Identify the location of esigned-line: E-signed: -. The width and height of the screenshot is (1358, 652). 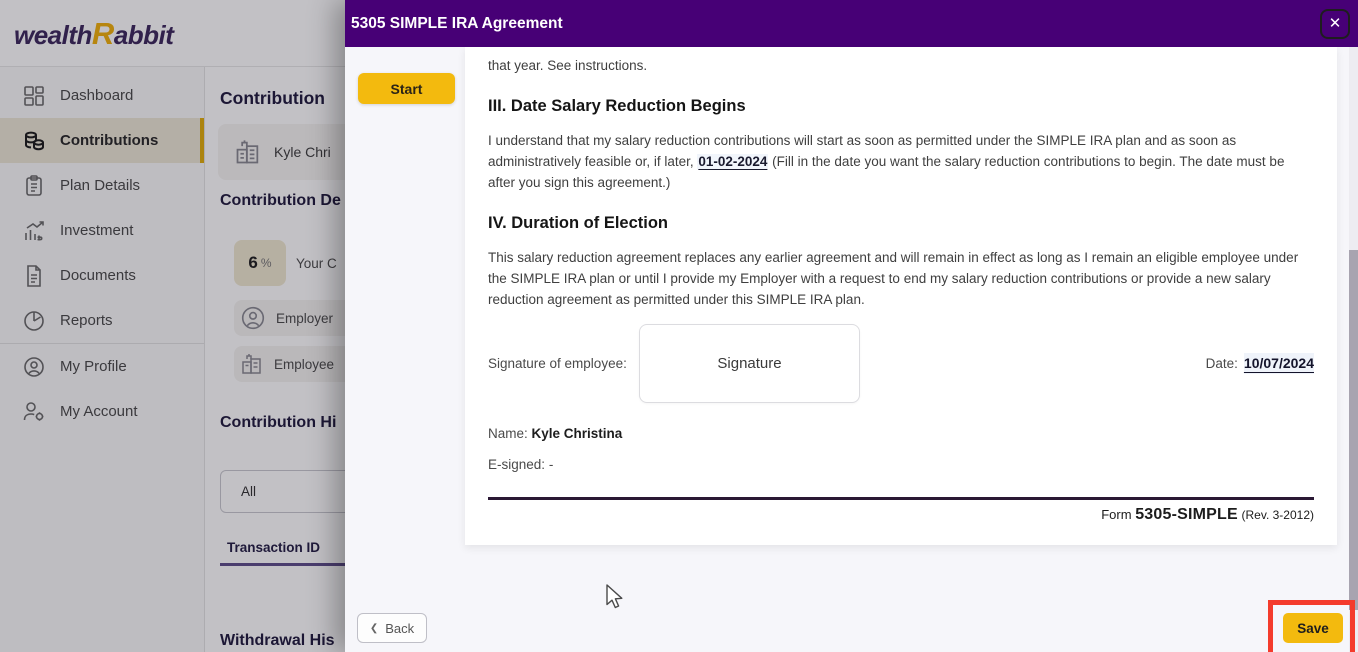
(901, 464).